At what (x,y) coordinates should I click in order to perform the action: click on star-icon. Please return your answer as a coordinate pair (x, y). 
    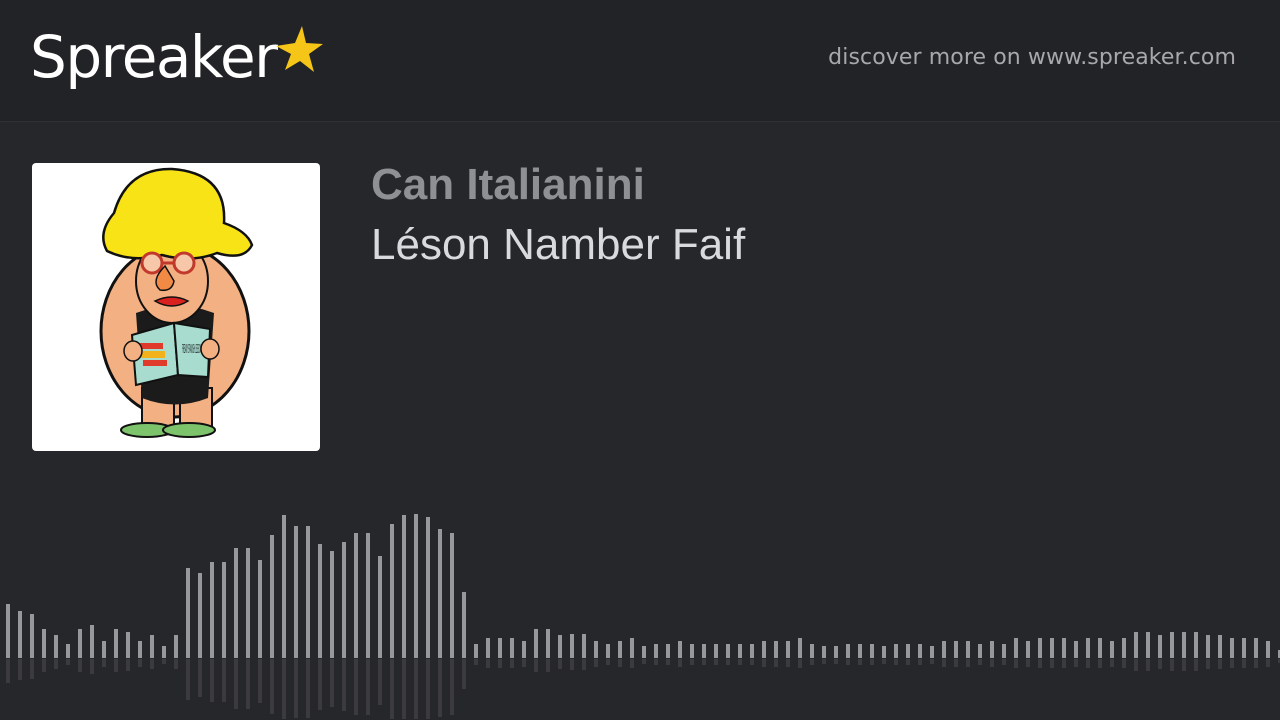
    Looking at the image, I should click on (300, 49).